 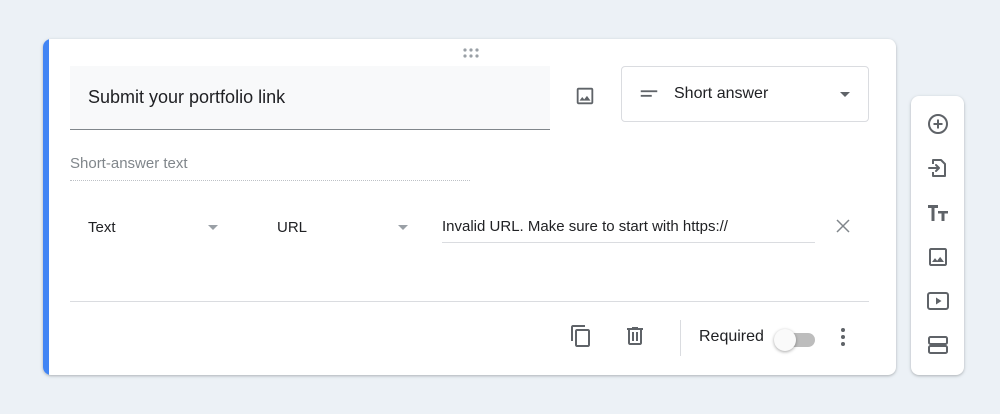 I want to click on drag-handle-icon, so click(x=471, y=53).